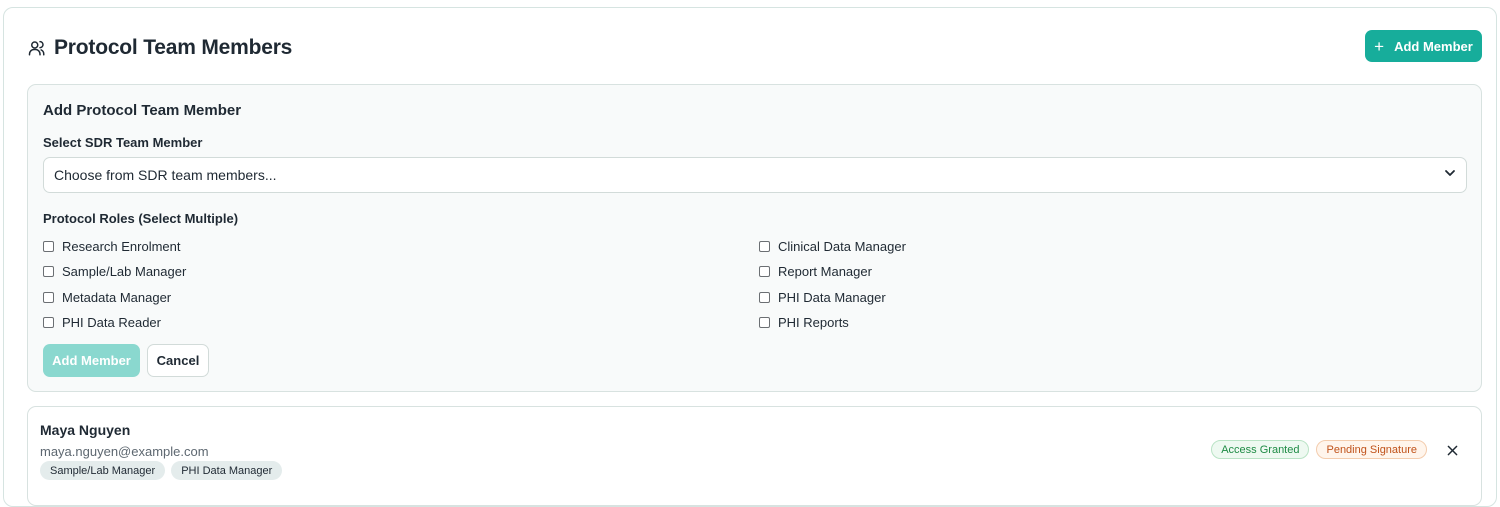  What do you see at coordinates (124, 451) in the screenshot?
I see `member-email: maya.nguyen@example.com` at bounding box center [124, 451].